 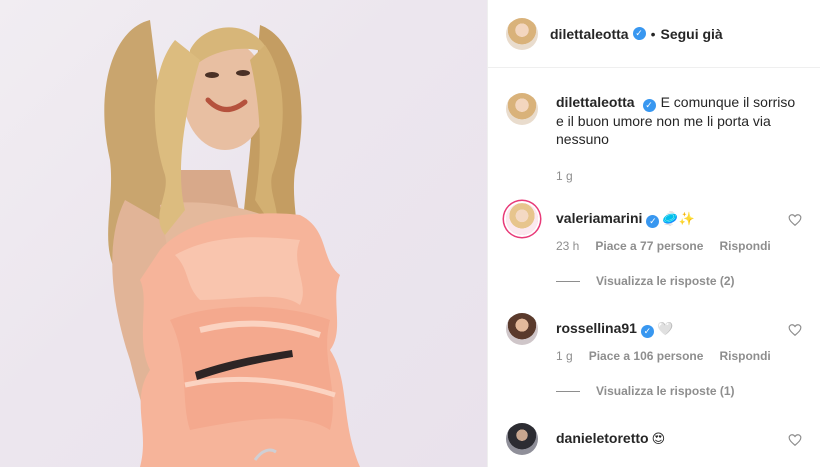 I want to click on caption-timestamp: 1 g, so click(x=564, y=176).